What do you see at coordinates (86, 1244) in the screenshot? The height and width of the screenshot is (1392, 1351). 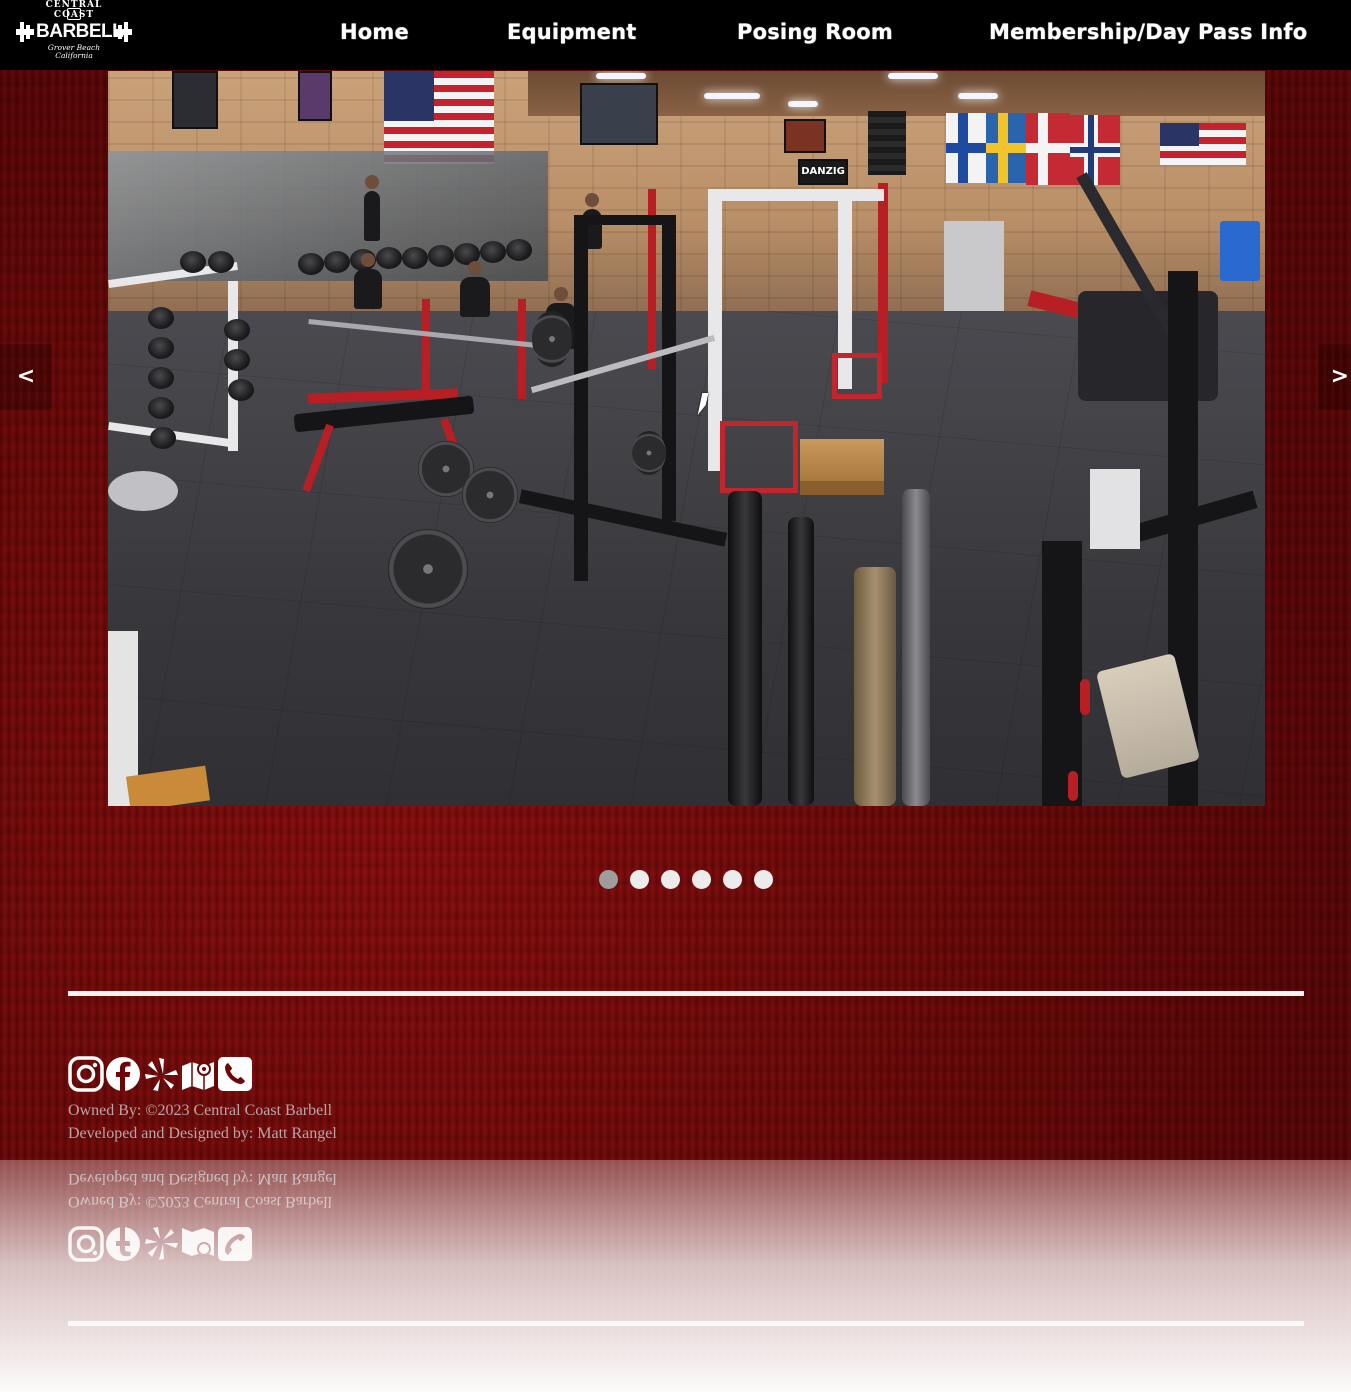 I see `reflected-instagram-icon` at bounding box center [86, 1244].